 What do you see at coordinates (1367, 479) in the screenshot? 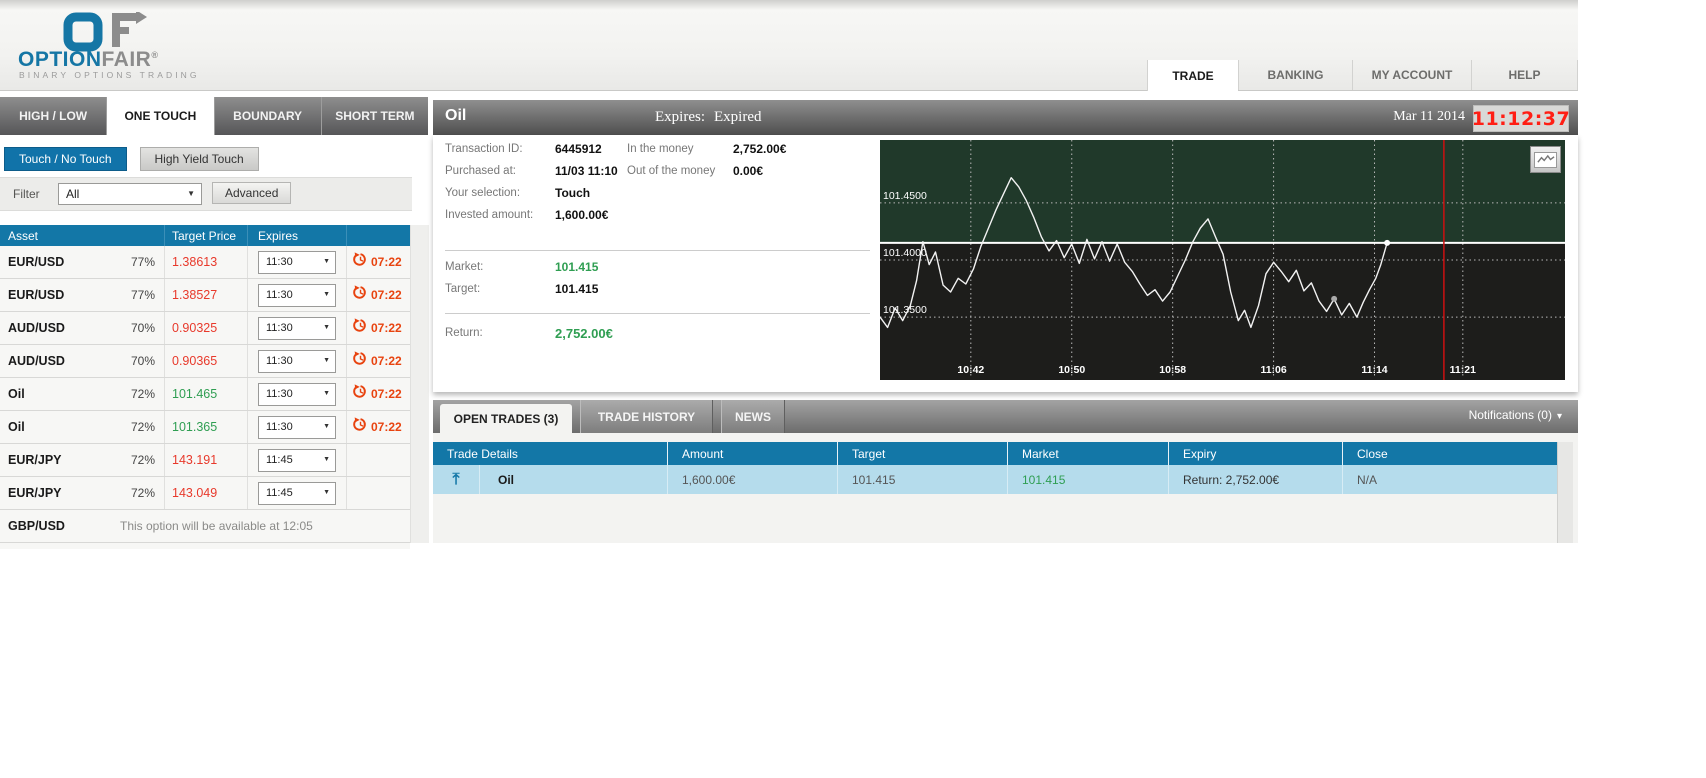
I see `trade-close: N/A` at bounding box center [1367, 479].